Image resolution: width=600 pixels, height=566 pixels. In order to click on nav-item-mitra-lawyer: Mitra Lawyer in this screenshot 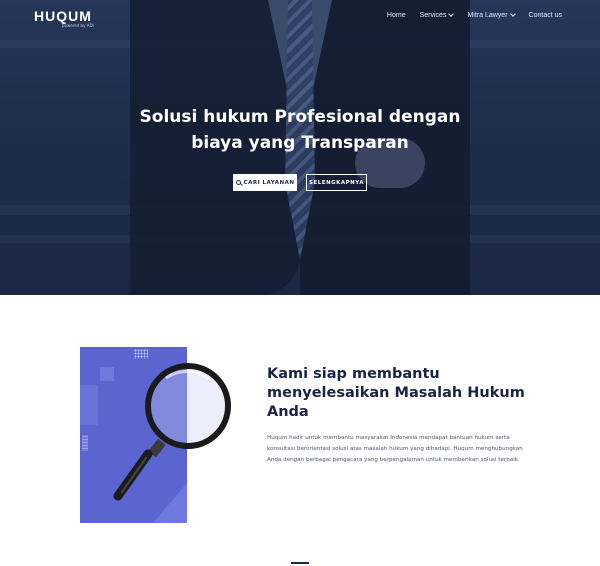, I will do `click(491, 15)`.